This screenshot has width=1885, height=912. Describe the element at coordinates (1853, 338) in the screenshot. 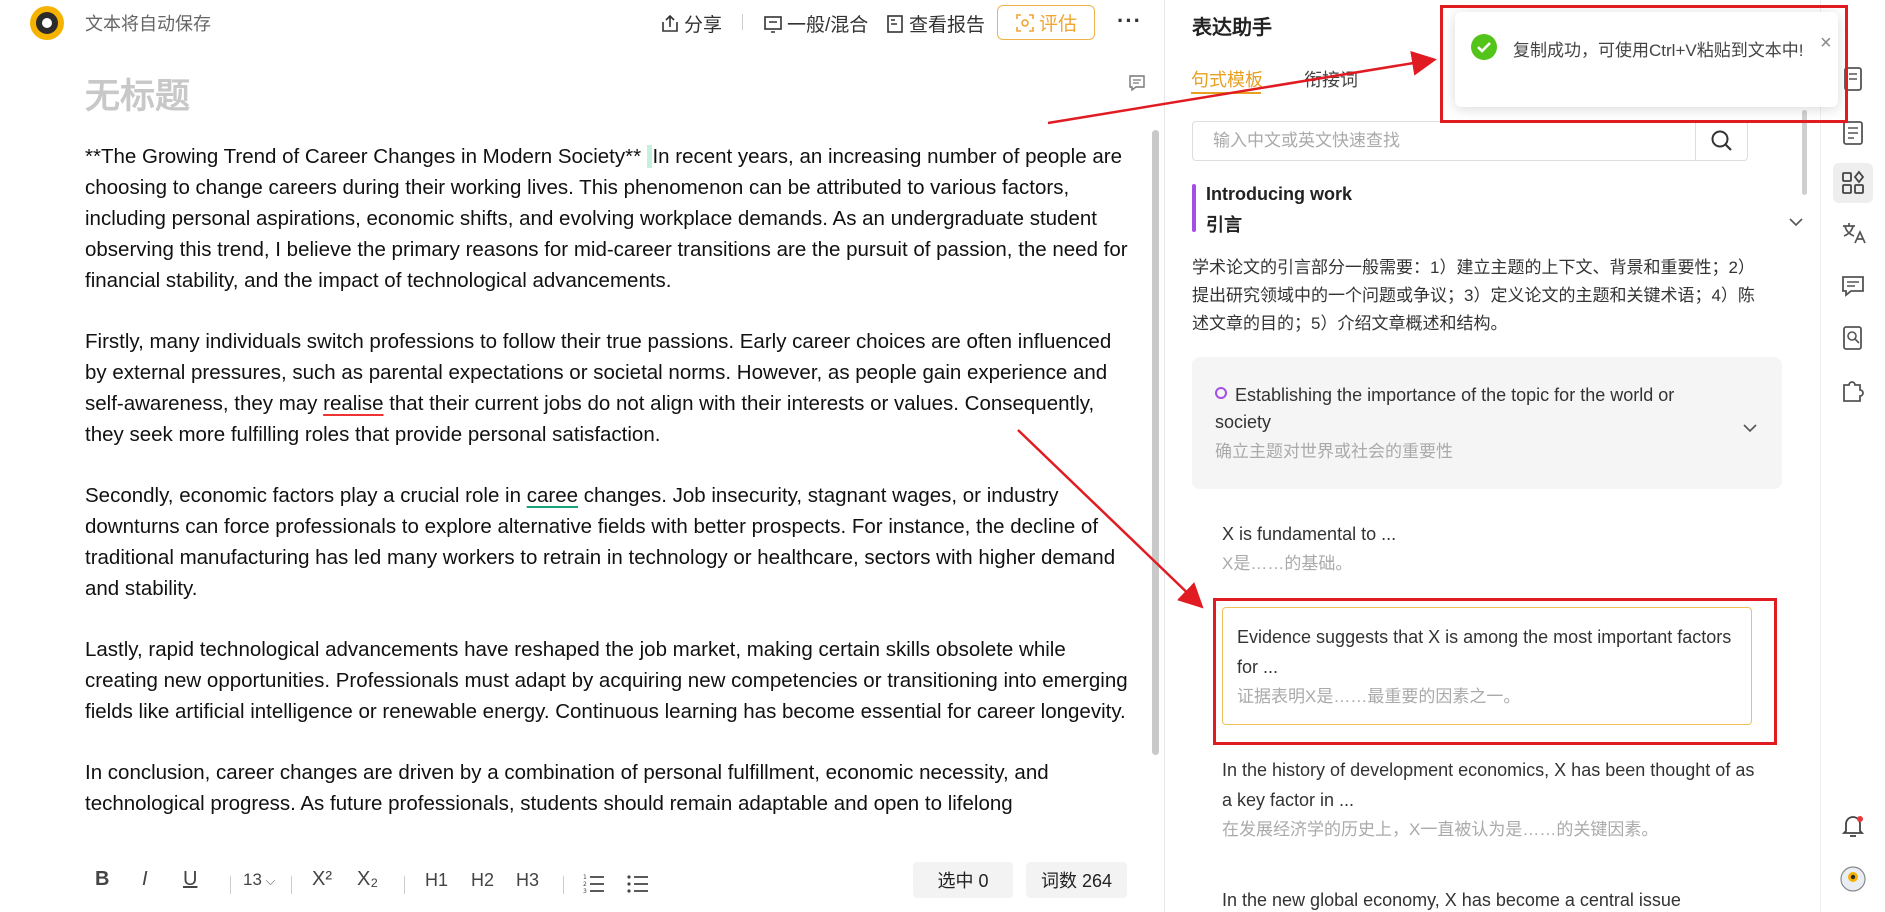

I see `search-document-icon` at that location.